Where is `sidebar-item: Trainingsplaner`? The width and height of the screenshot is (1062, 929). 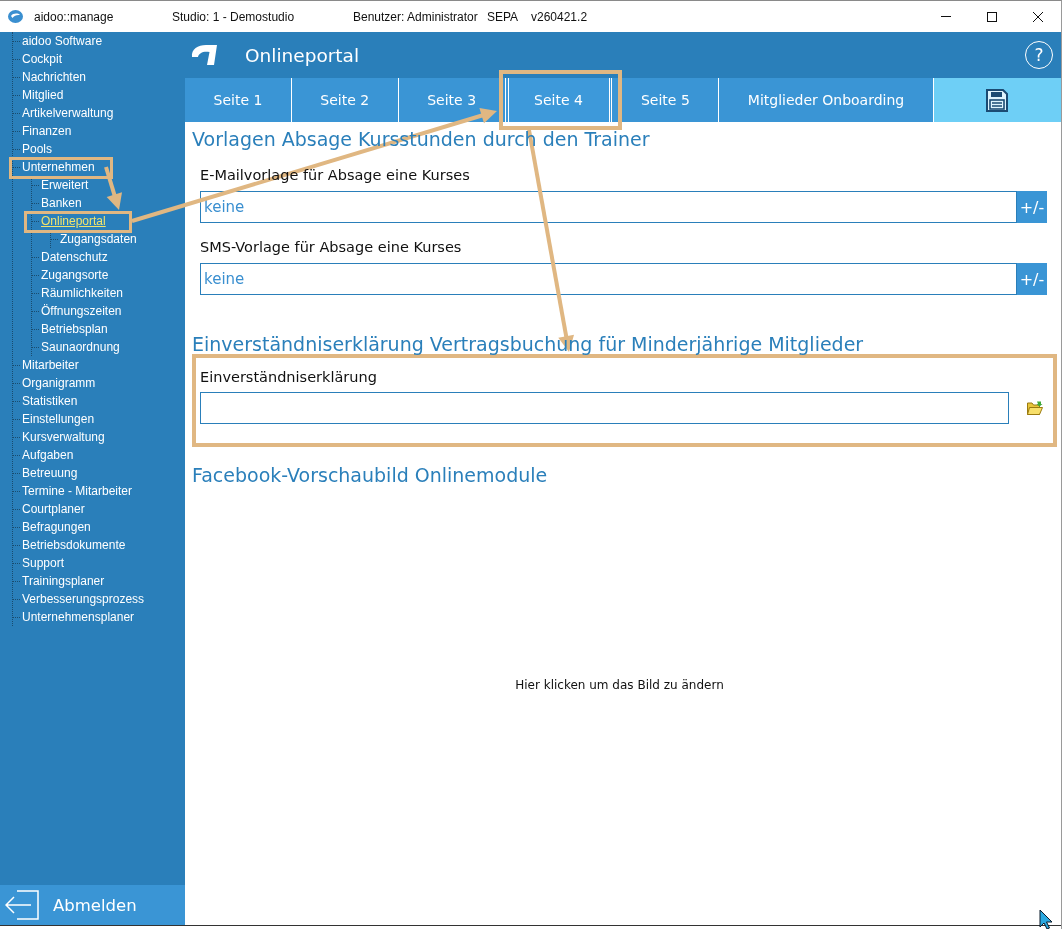
sidebar-item: Trainingsplaner is located at coordinates (63, 581).